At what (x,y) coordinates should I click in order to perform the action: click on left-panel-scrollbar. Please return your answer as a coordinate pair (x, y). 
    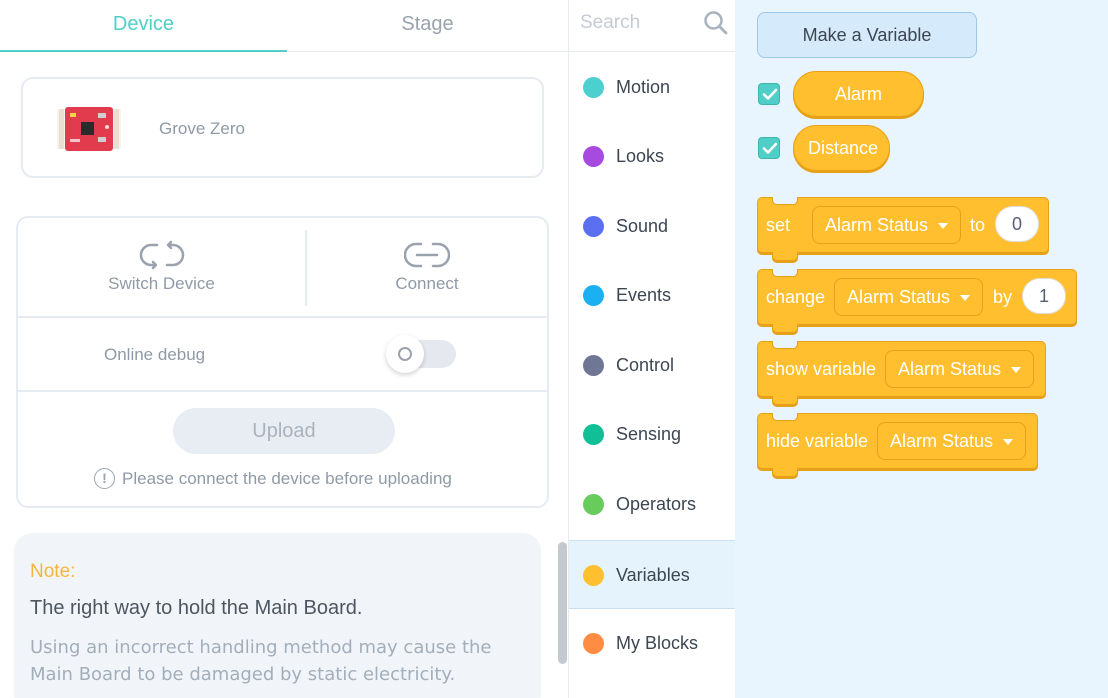
    Looking at the image, I should click on (562, 603).